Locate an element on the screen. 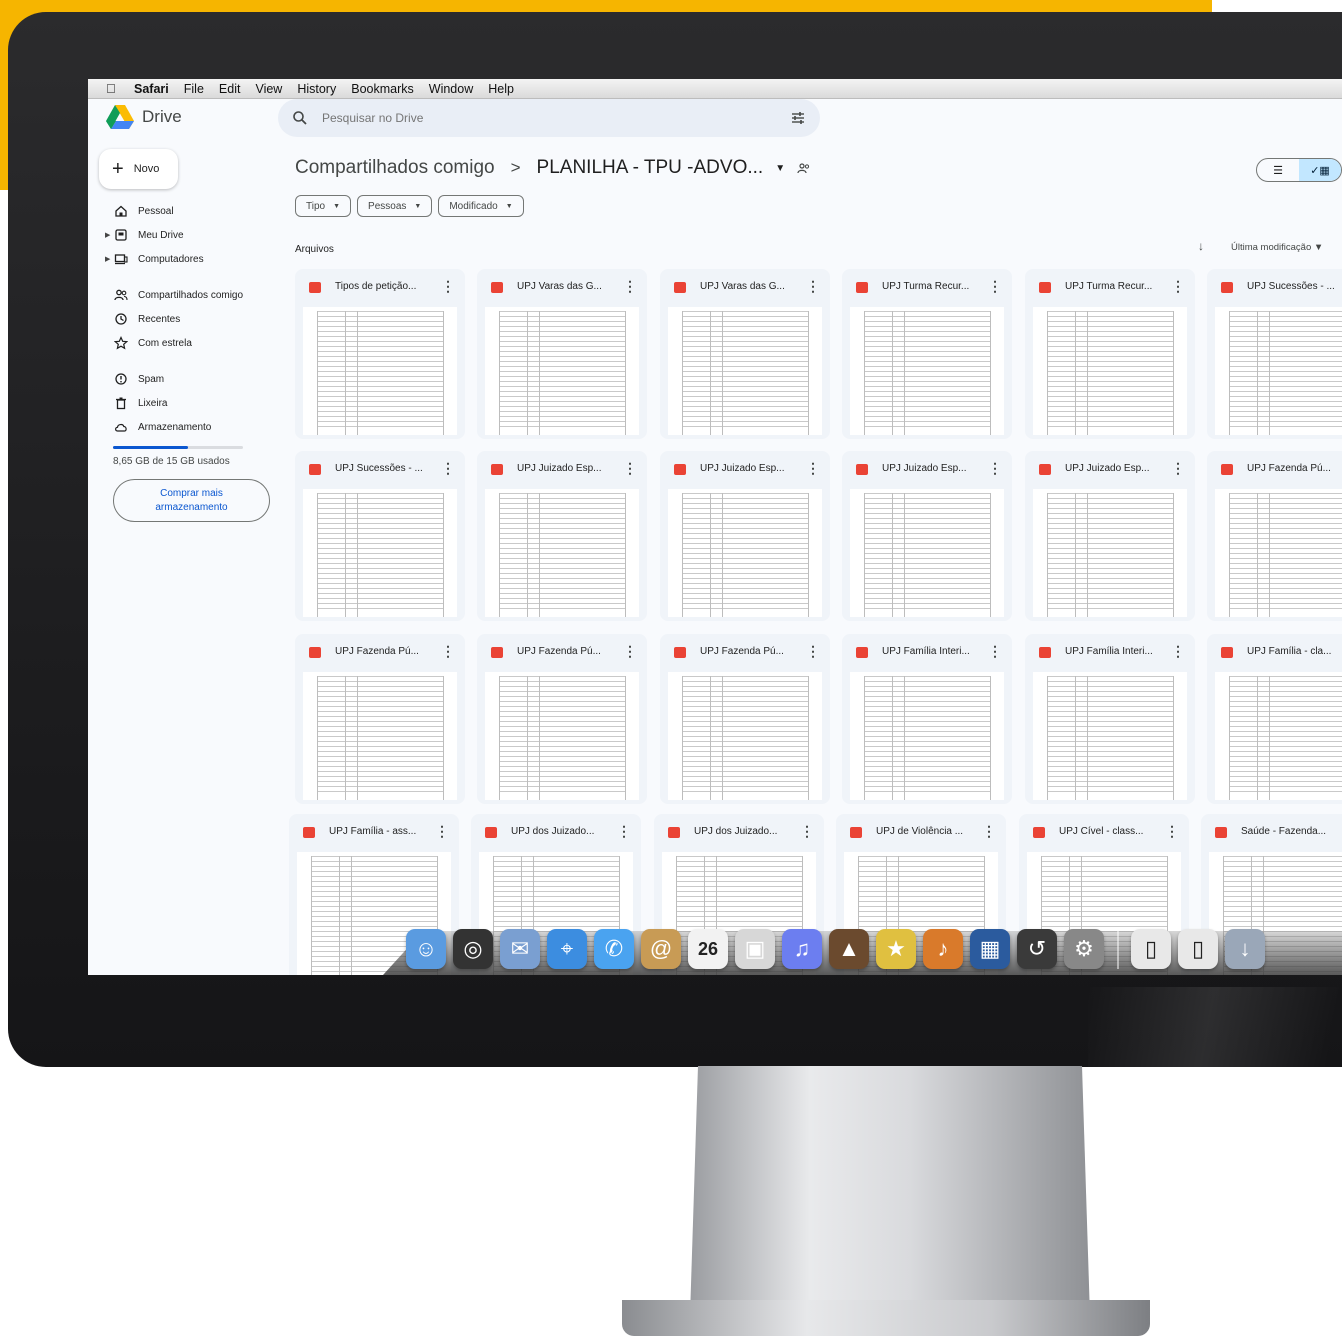  spaces-icon: ▦ is located at coordinates (990, 949).